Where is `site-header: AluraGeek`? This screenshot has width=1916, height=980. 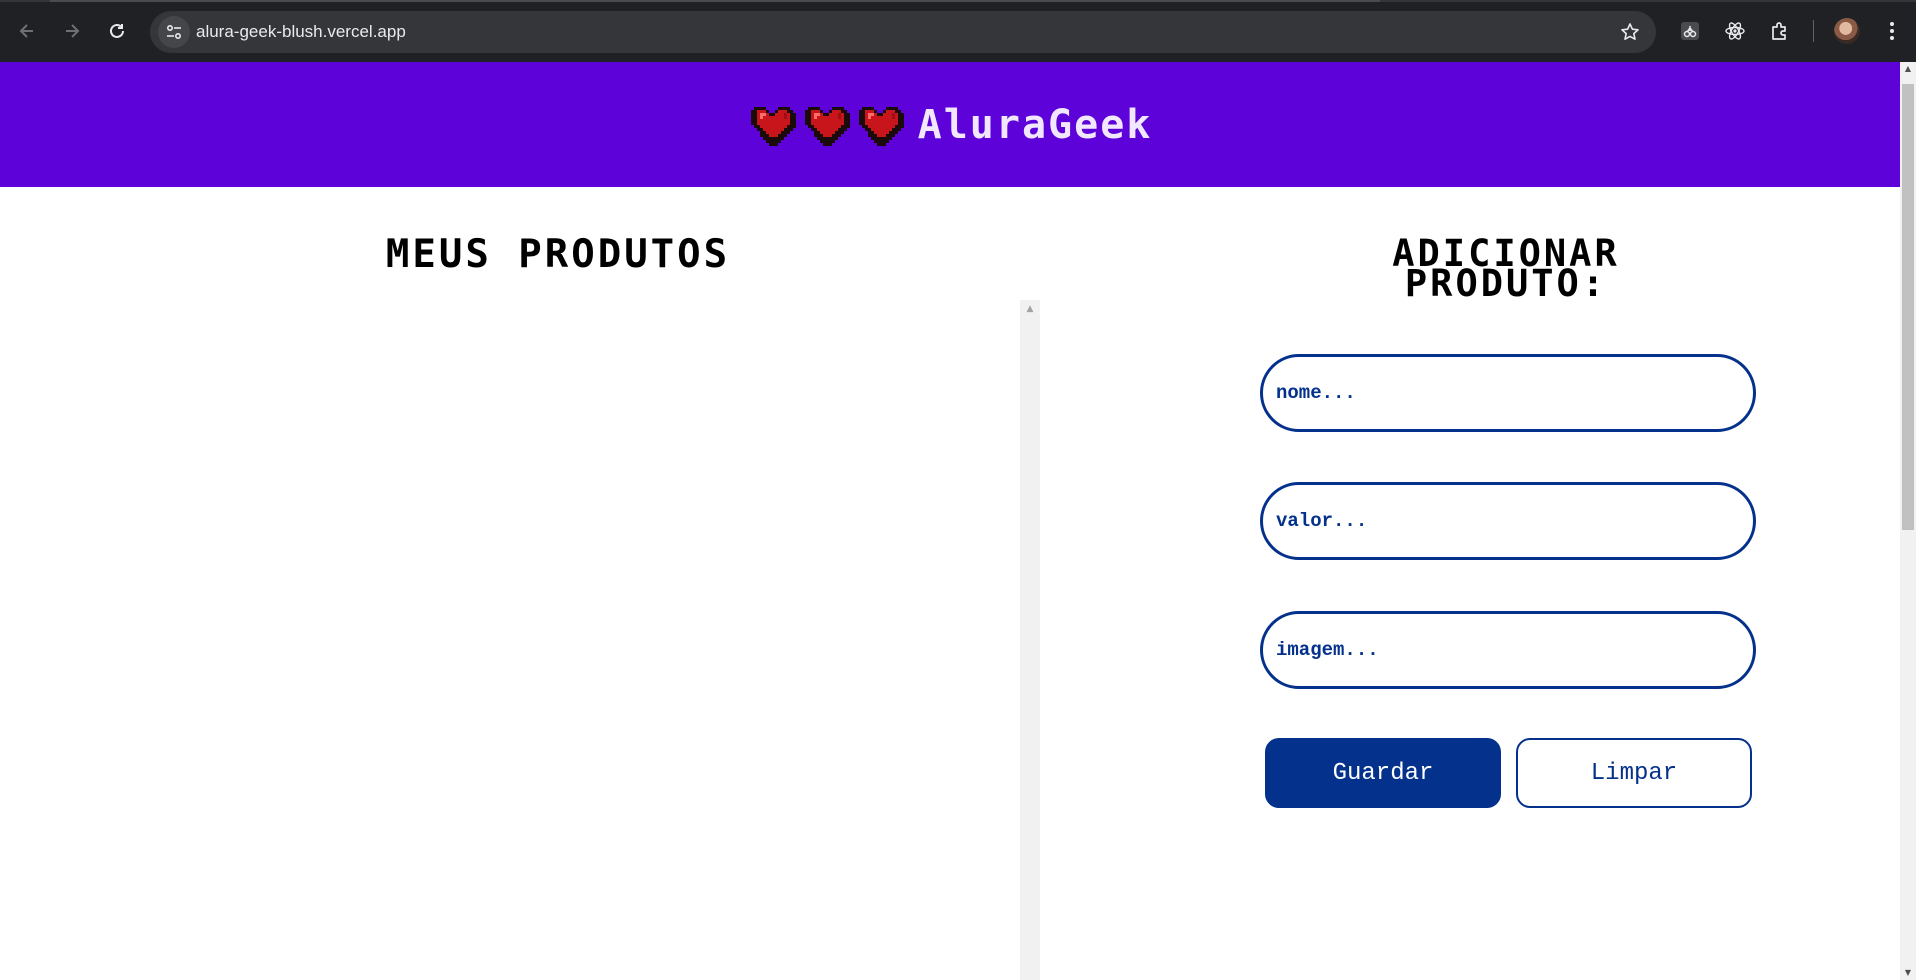
site-header: AluraGeek is located at coordinates (950, 124).